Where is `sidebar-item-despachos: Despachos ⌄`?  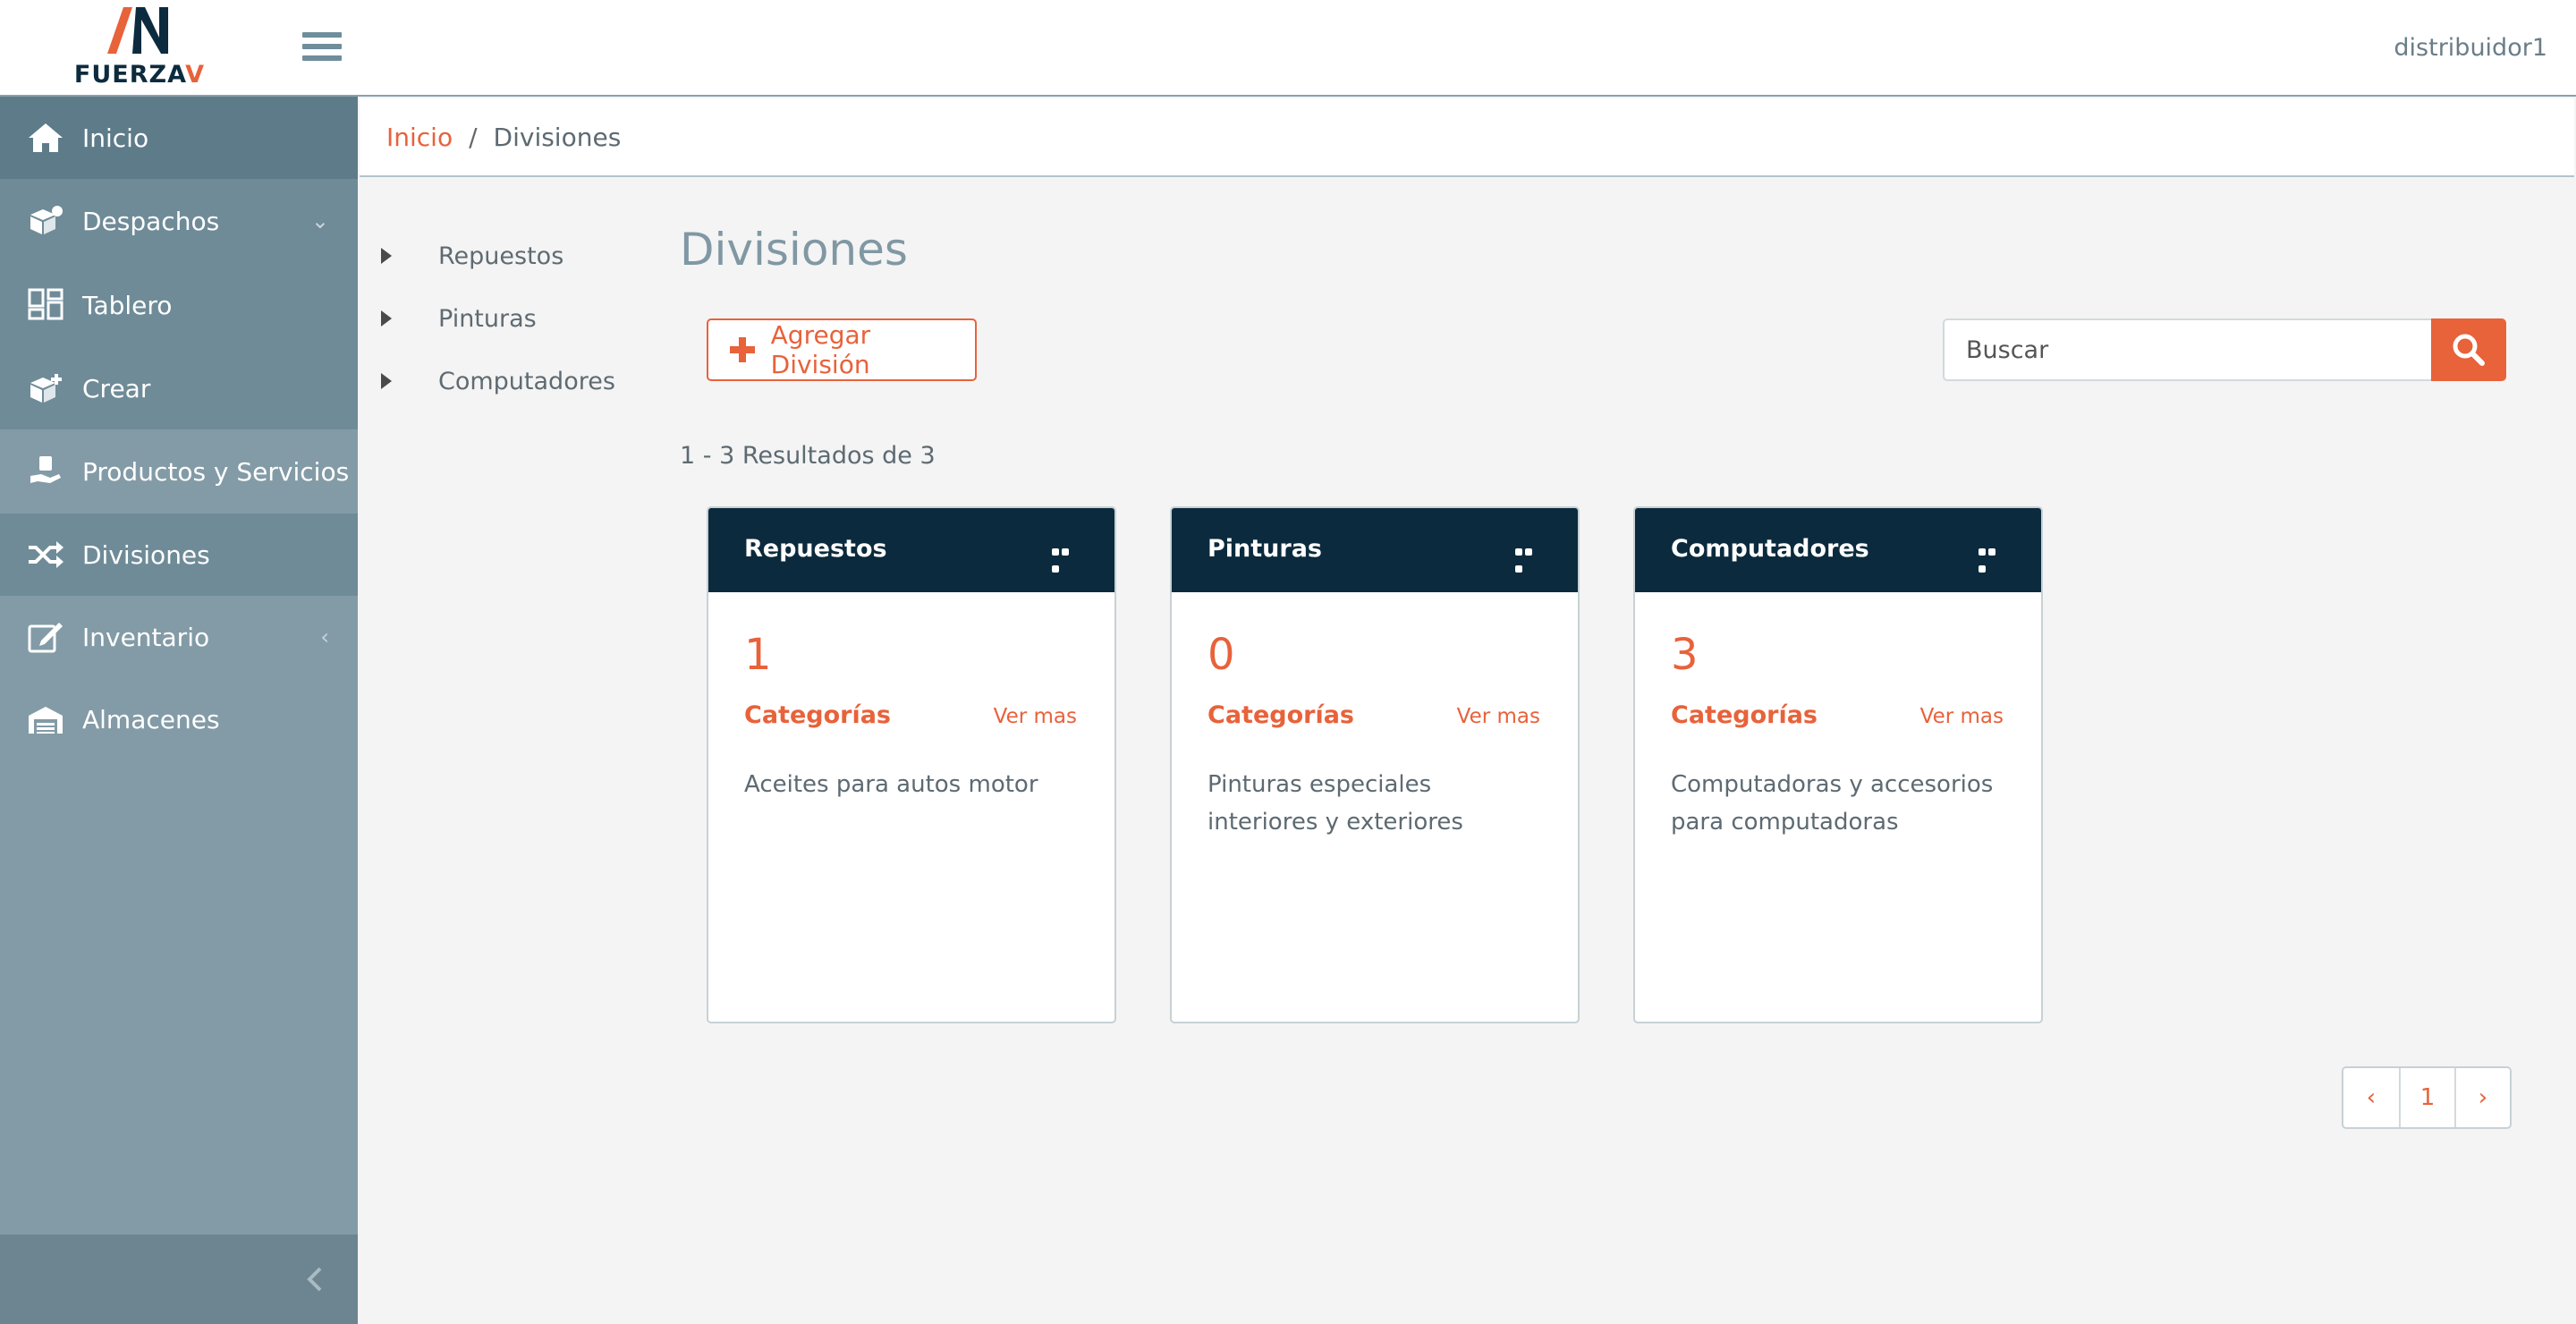
sidebar-item-despachos: Despachos ⌄ is located at coordinates (179, 221).